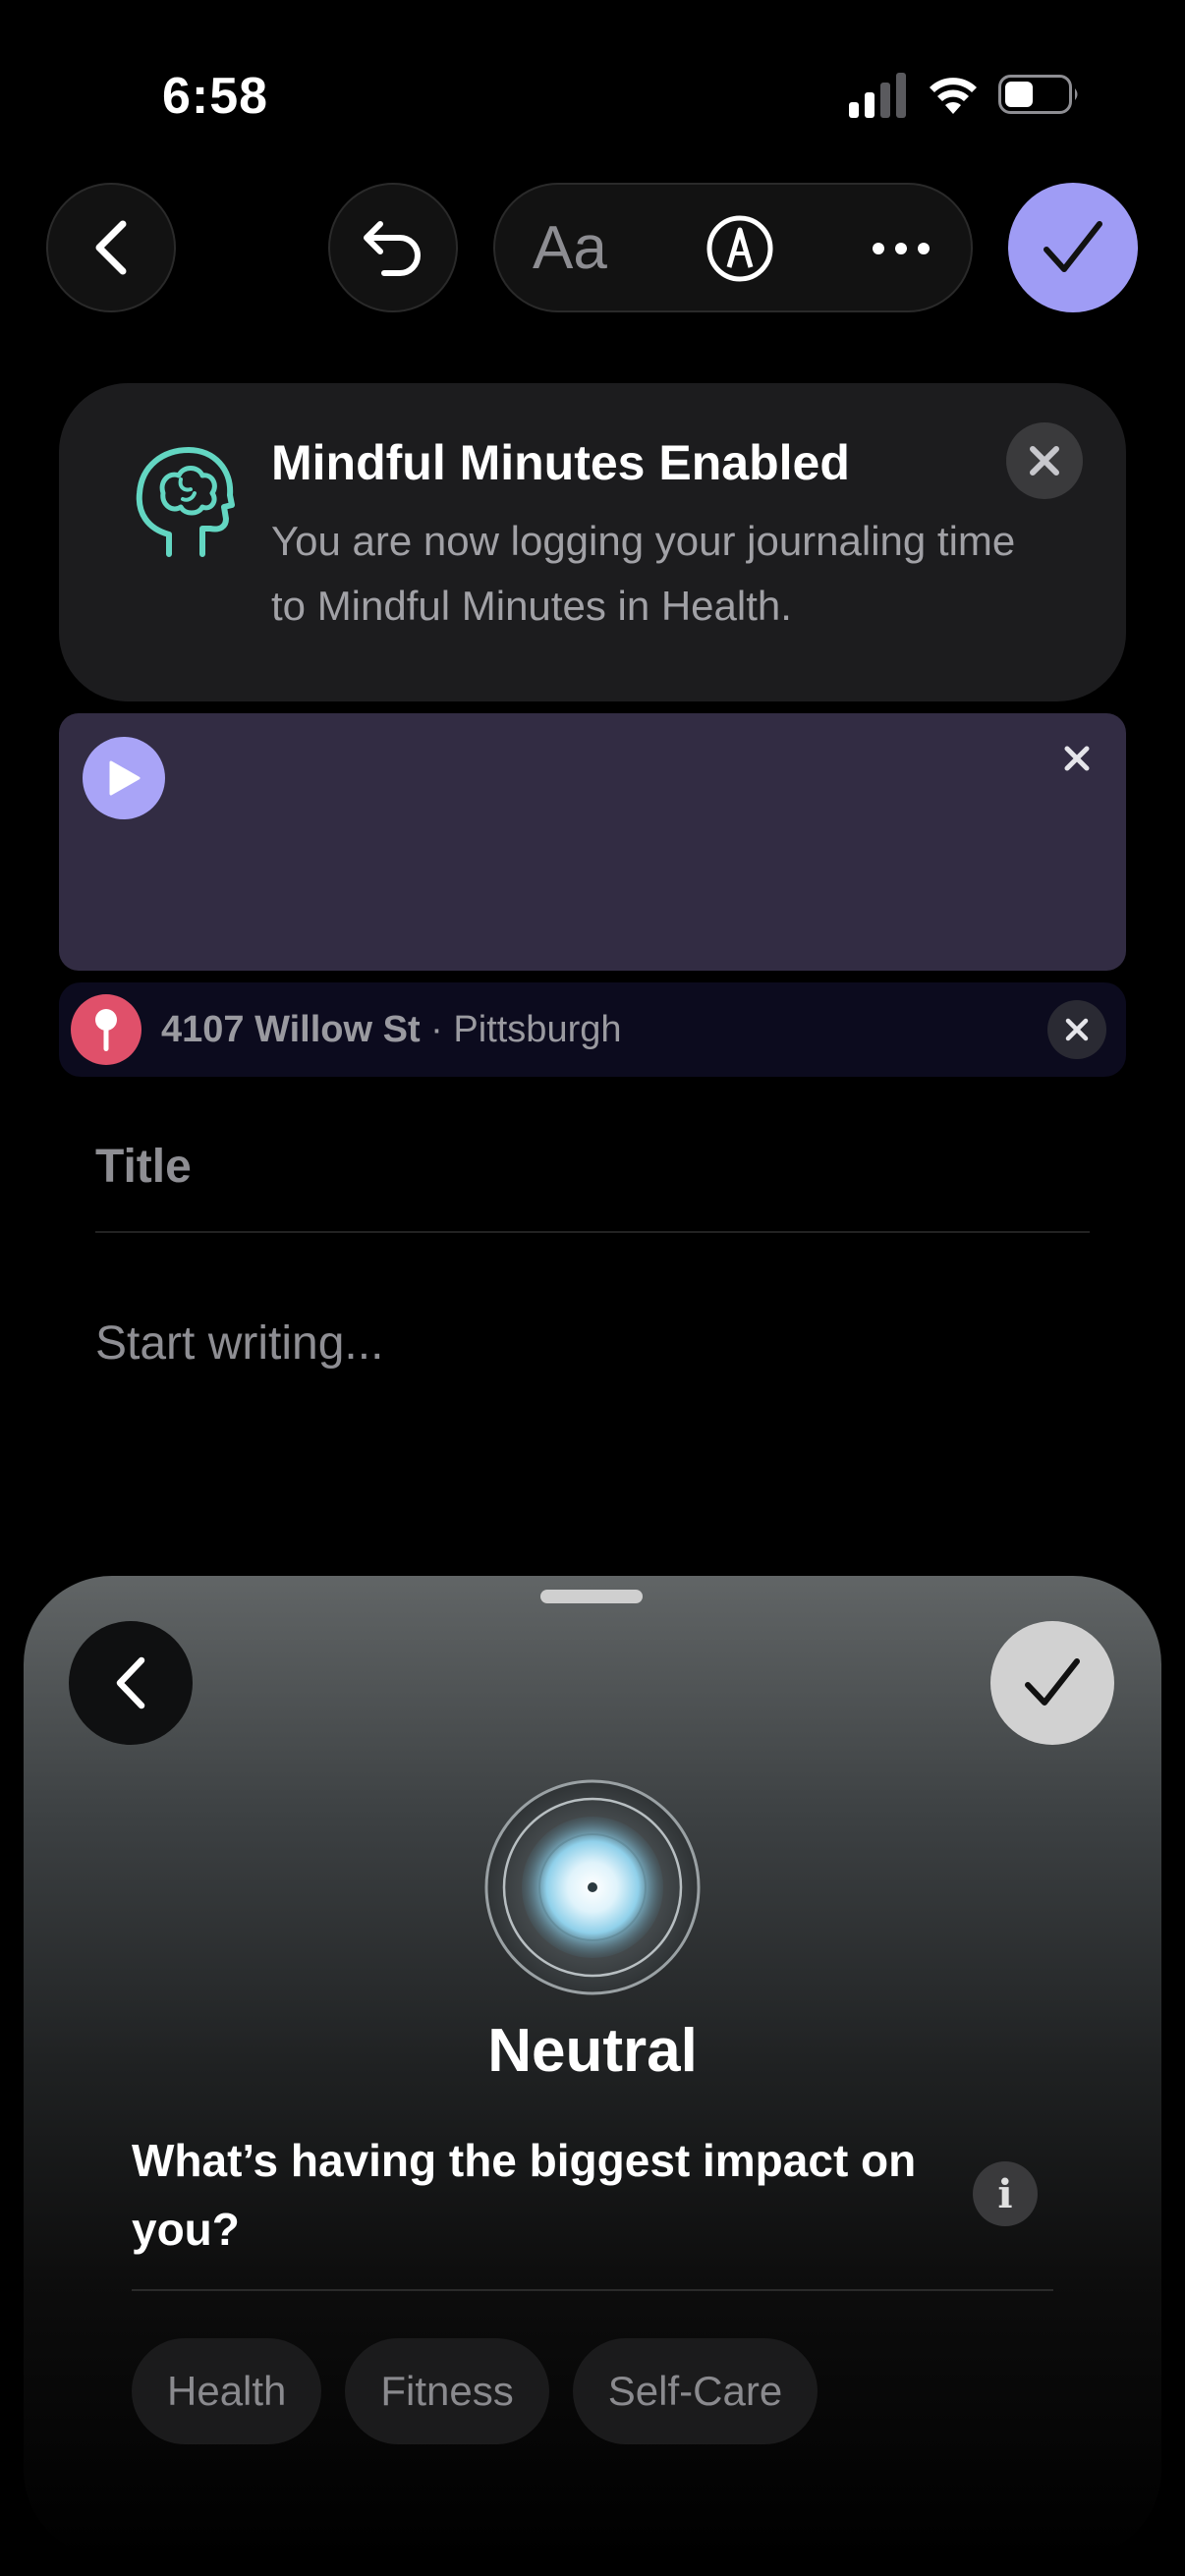  I want to click on undo-icon, so click(393, 248).